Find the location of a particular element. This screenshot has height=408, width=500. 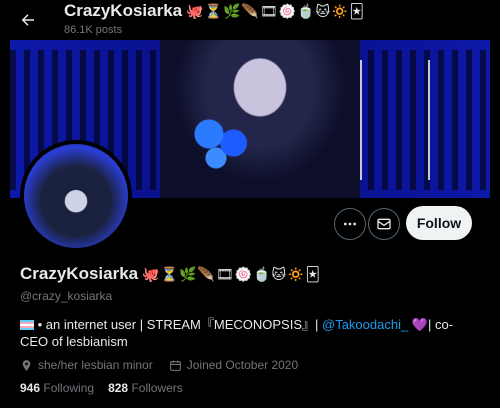

top-bar: CrazyKosiarka 🐙⏳🌿🪶🎞🍥🍵🐱🔅🃏 86.1K posts is located at coordinates (250, 20).